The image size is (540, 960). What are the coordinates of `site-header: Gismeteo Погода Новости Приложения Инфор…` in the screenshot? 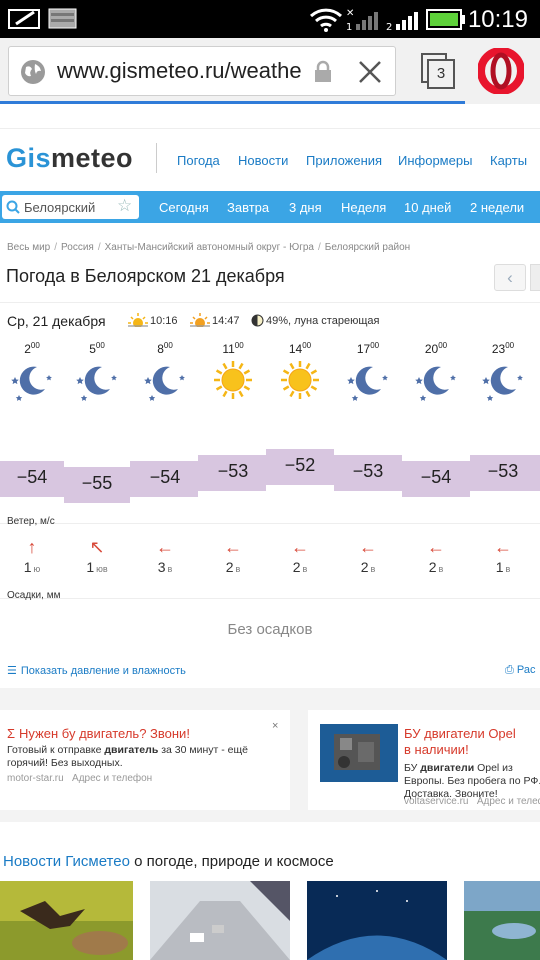 It's located at (270, 159).